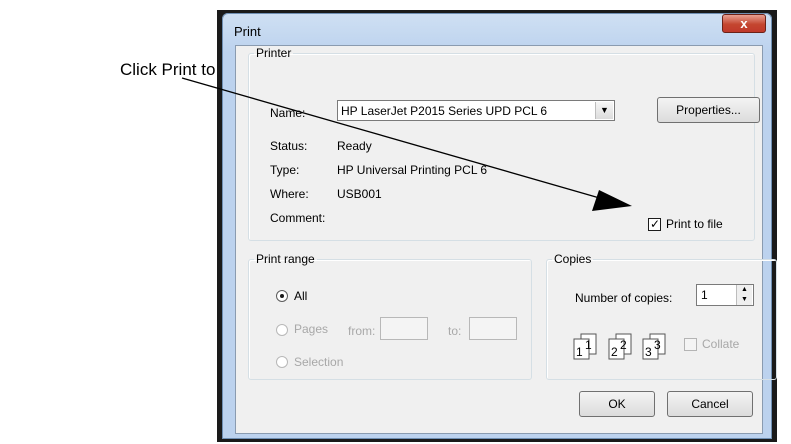 The width and height of the screenshot is (791, 444). I want to click on print-range-group: Print range, so click(390, 316).